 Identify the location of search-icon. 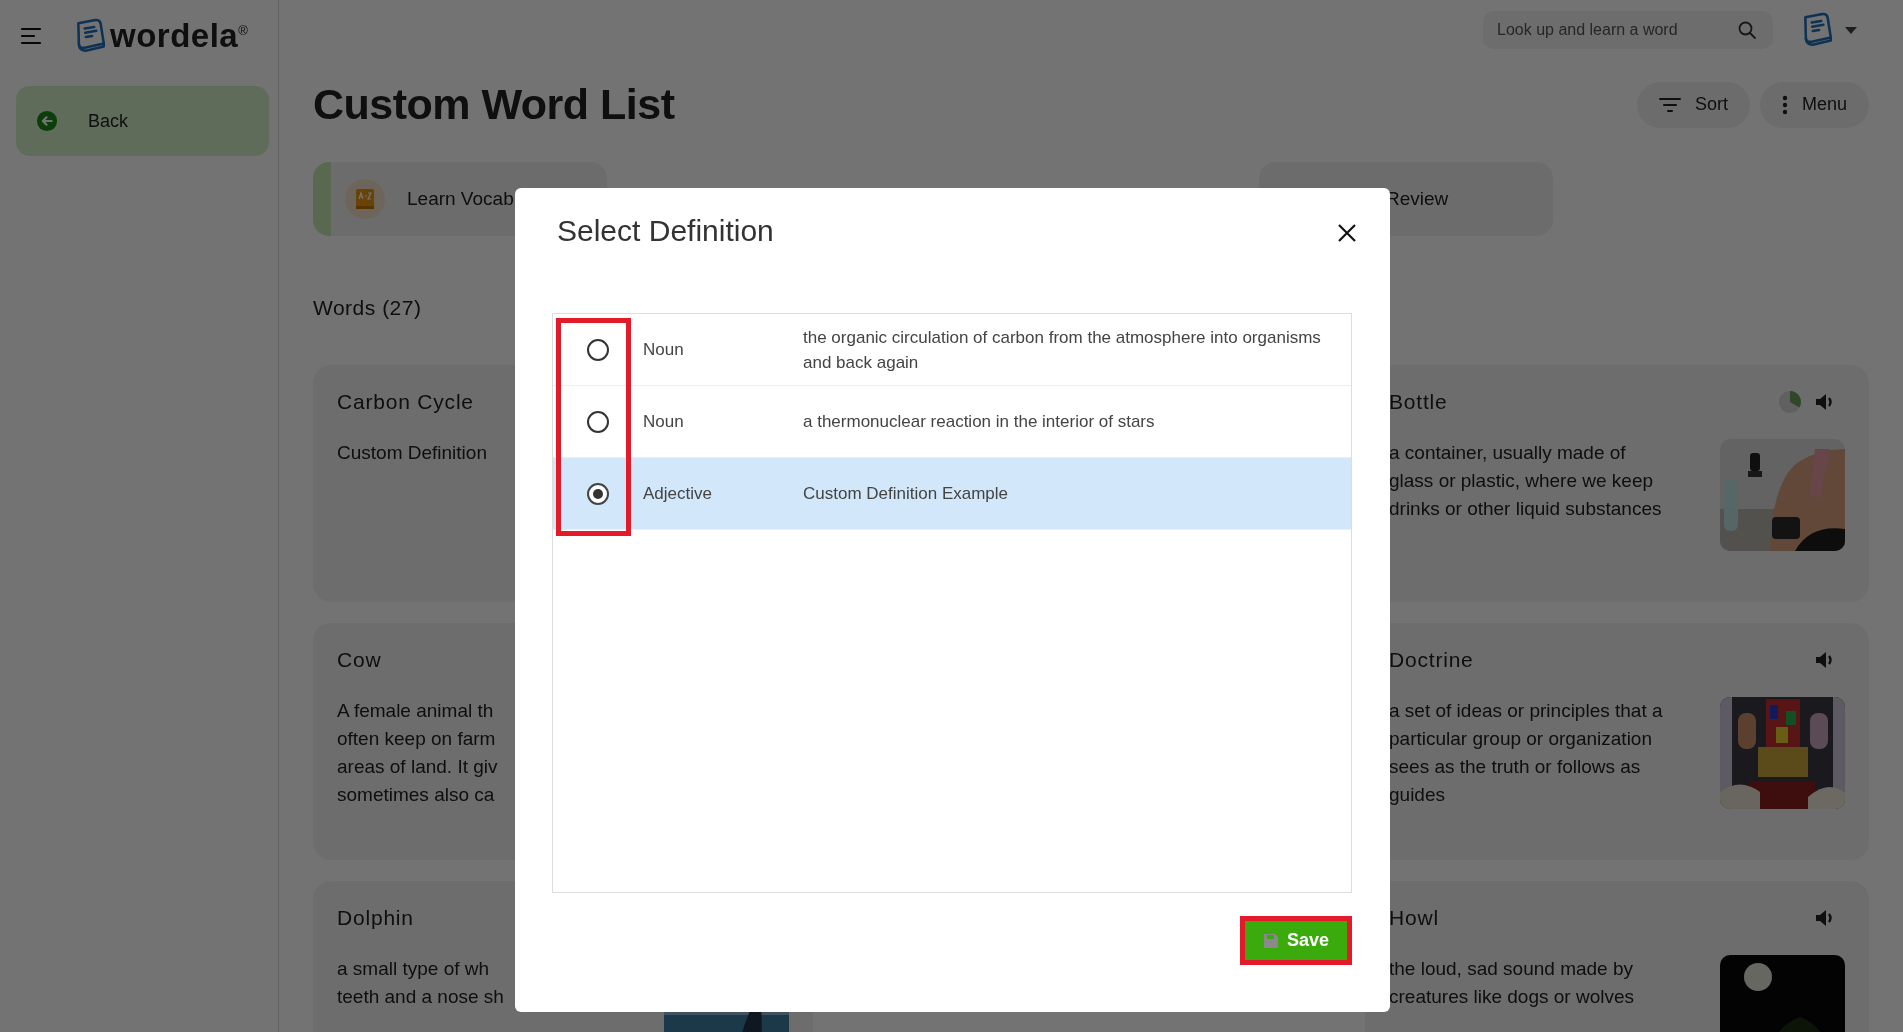
(1747, 30).